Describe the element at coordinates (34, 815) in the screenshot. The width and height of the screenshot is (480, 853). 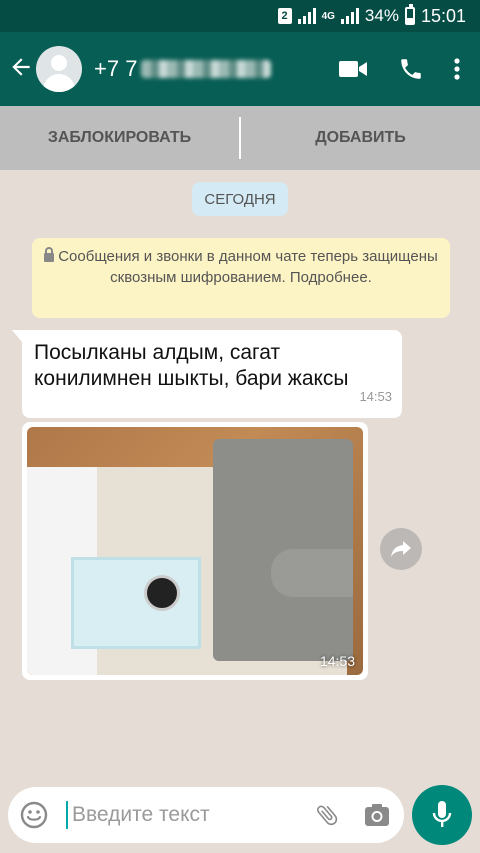
I see `emoji-icon` at that location.